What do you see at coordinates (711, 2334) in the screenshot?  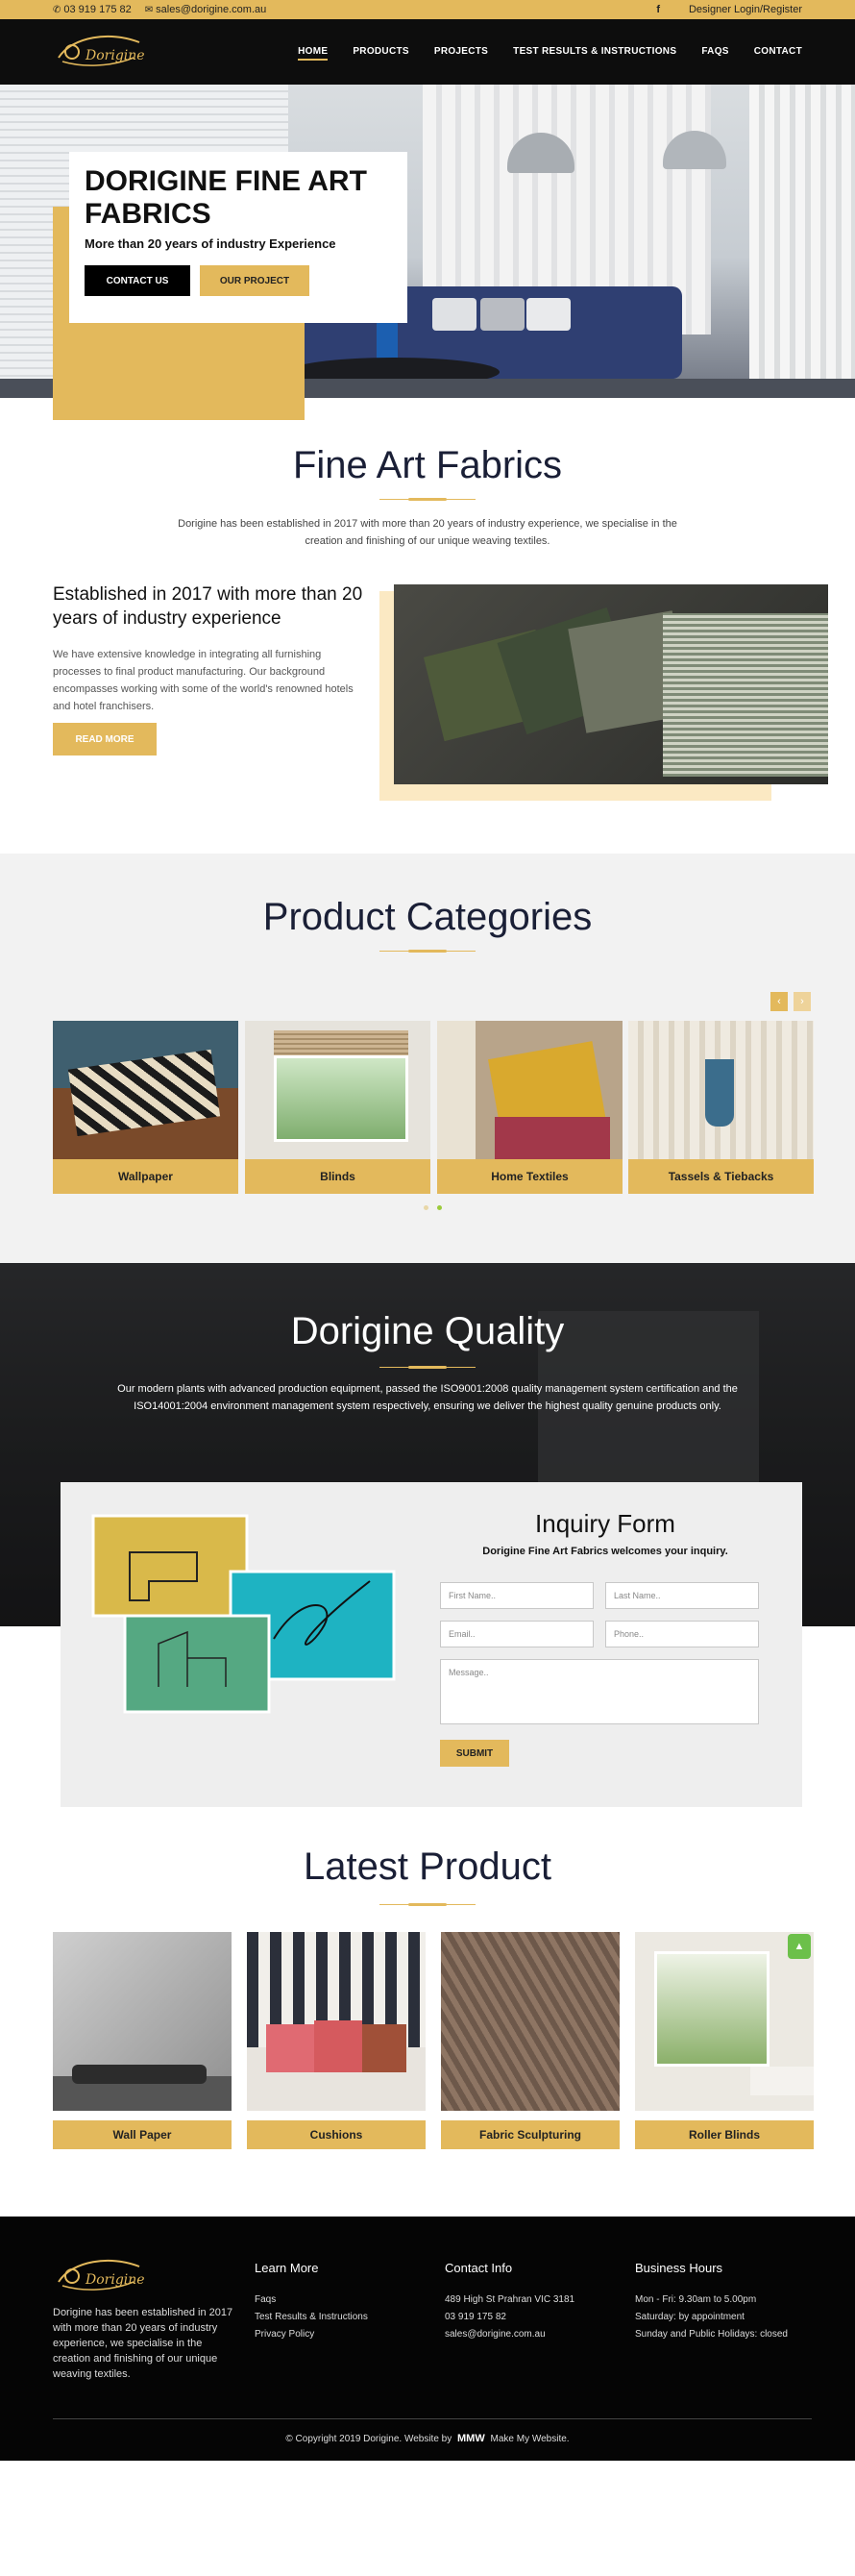 I see `hours-sunday: Sunday and Public Holidays: closed` at bounding box center [711, 2334].